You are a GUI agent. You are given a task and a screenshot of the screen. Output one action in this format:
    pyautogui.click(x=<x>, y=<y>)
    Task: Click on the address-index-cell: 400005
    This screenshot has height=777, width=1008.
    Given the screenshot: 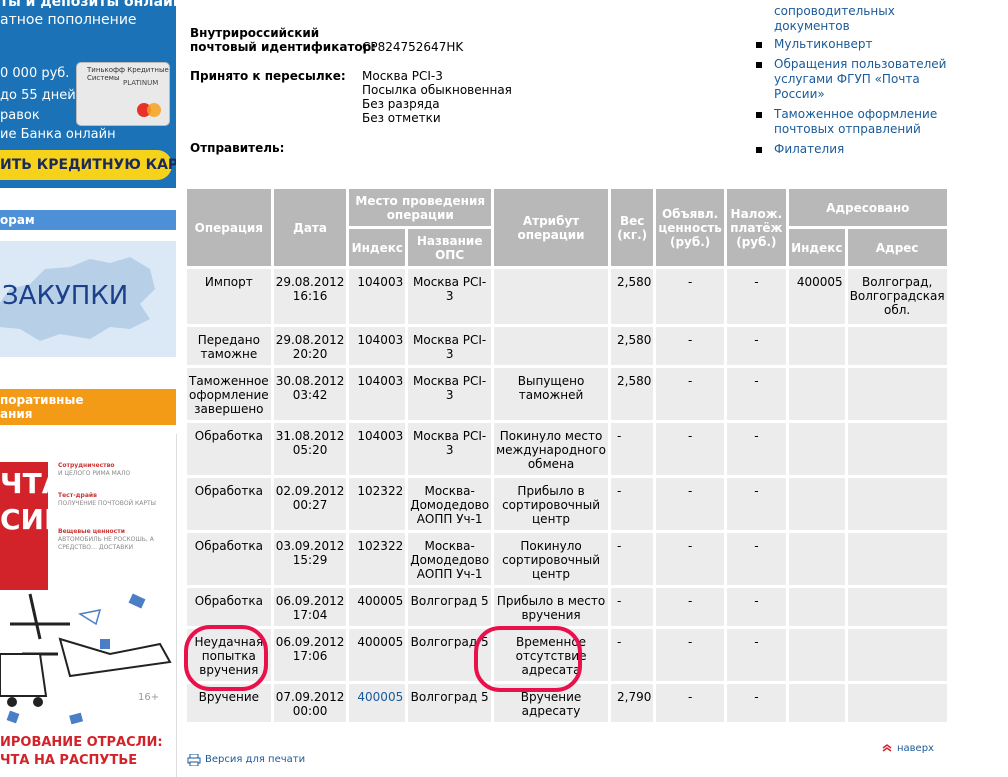 What is the action you would take?
    pyautogui.click(x=816, y=296)
    